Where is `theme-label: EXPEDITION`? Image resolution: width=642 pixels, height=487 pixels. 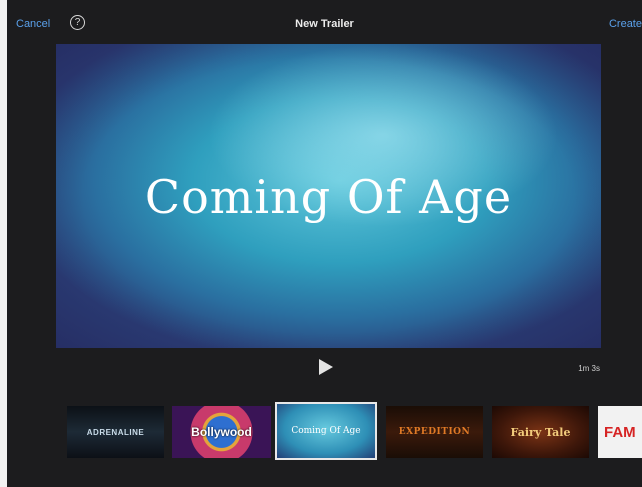
theme-label: EXPEDITION is located at coordinates (434, 432).